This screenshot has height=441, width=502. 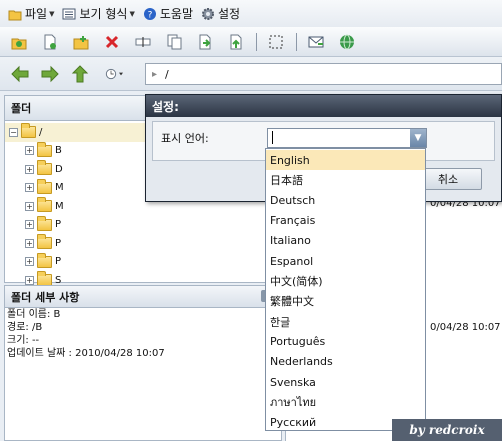 What do you see at coordinates (345, 342) in the screenshot?
I see `language-option: Português` at bounding box center [345, 342].